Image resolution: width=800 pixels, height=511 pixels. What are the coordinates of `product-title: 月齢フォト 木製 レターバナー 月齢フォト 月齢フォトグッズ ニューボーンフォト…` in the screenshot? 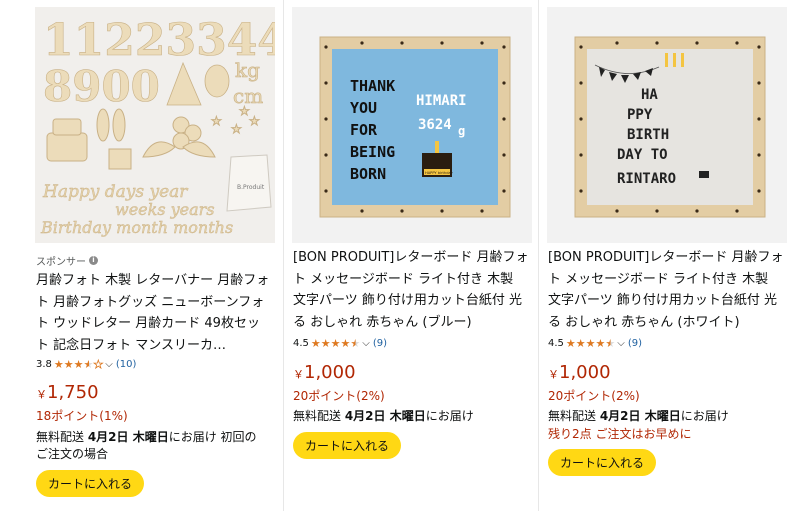 It's located at (154, 313).